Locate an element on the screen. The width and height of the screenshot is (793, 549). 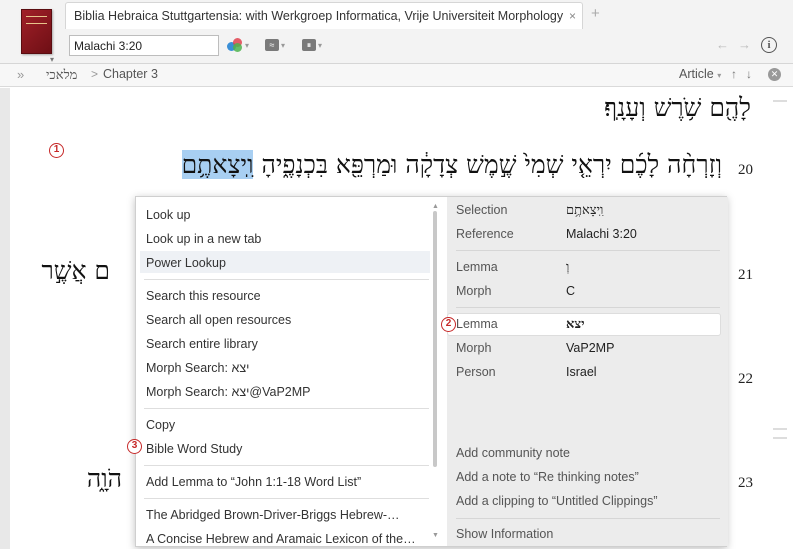
menu-item-search-open-resources: Search all open resources is located at coordinates (285, 319).